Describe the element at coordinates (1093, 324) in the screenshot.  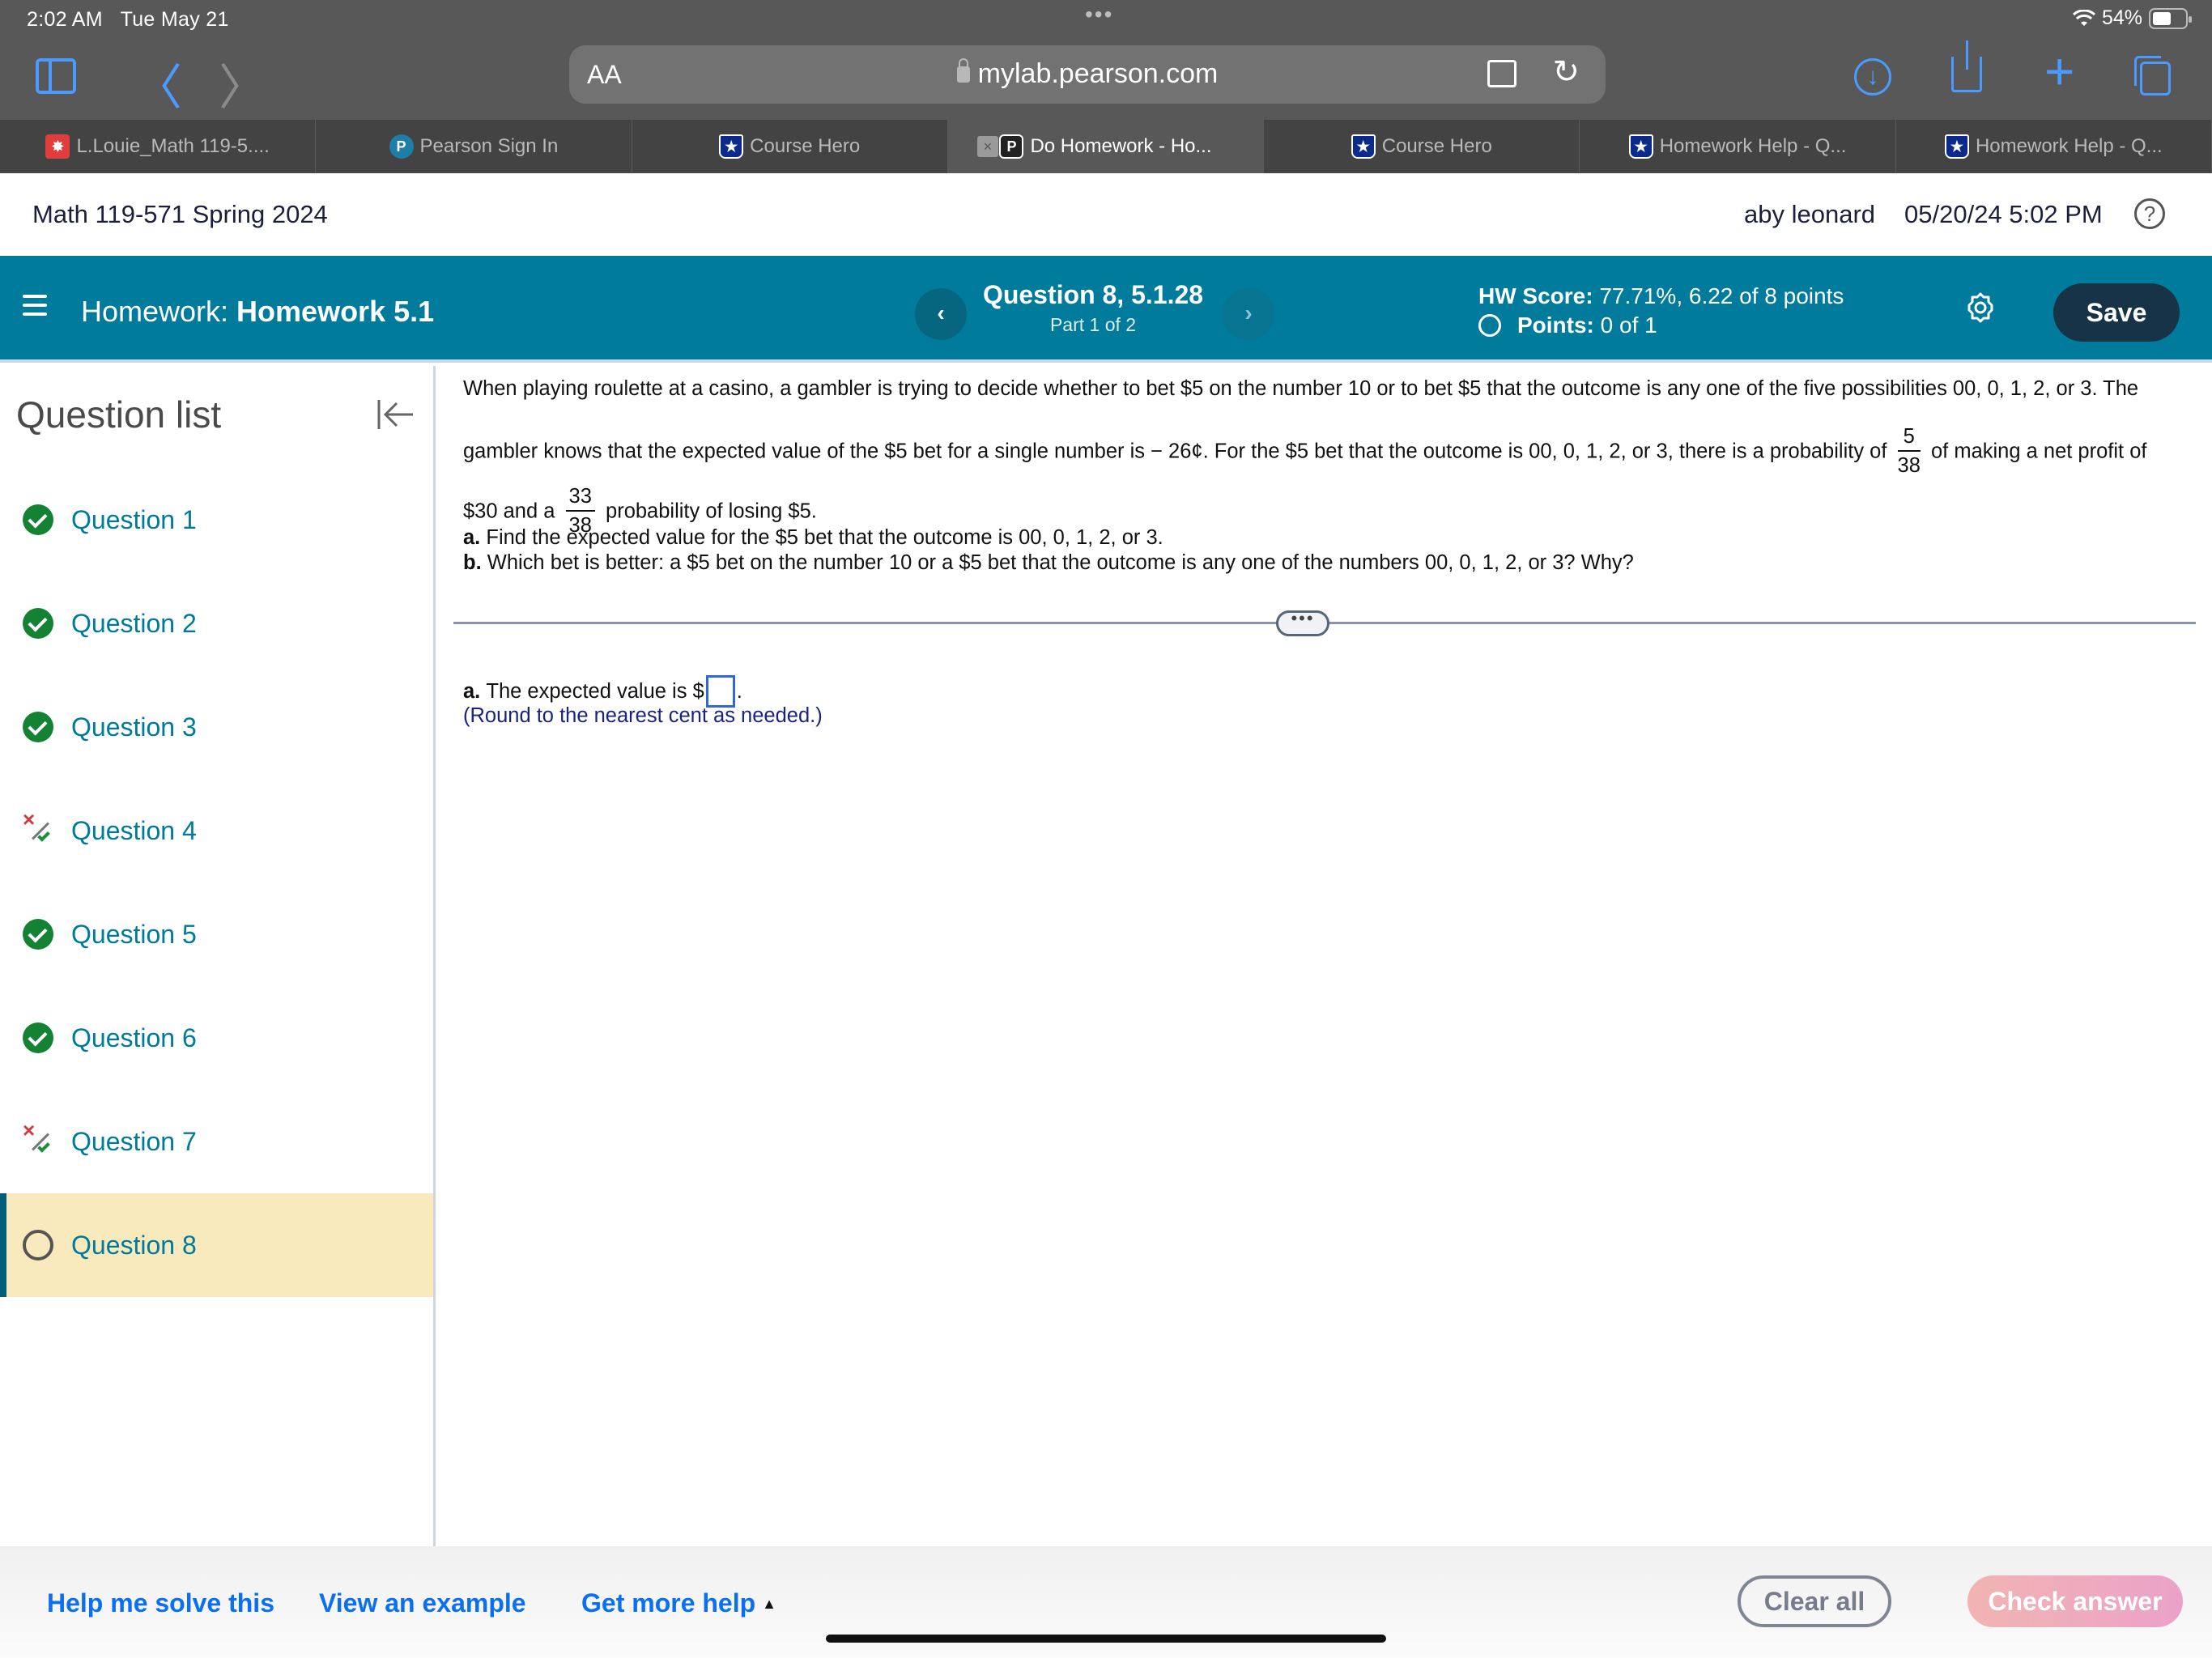
I see `question-part: Part 1 of 2` at that location.